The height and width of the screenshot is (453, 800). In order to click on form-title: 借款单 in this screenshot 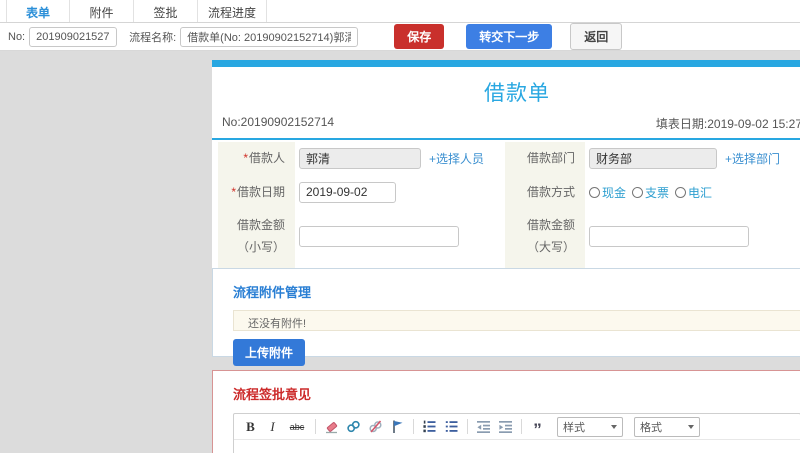, I will do `click(517, 93)`.